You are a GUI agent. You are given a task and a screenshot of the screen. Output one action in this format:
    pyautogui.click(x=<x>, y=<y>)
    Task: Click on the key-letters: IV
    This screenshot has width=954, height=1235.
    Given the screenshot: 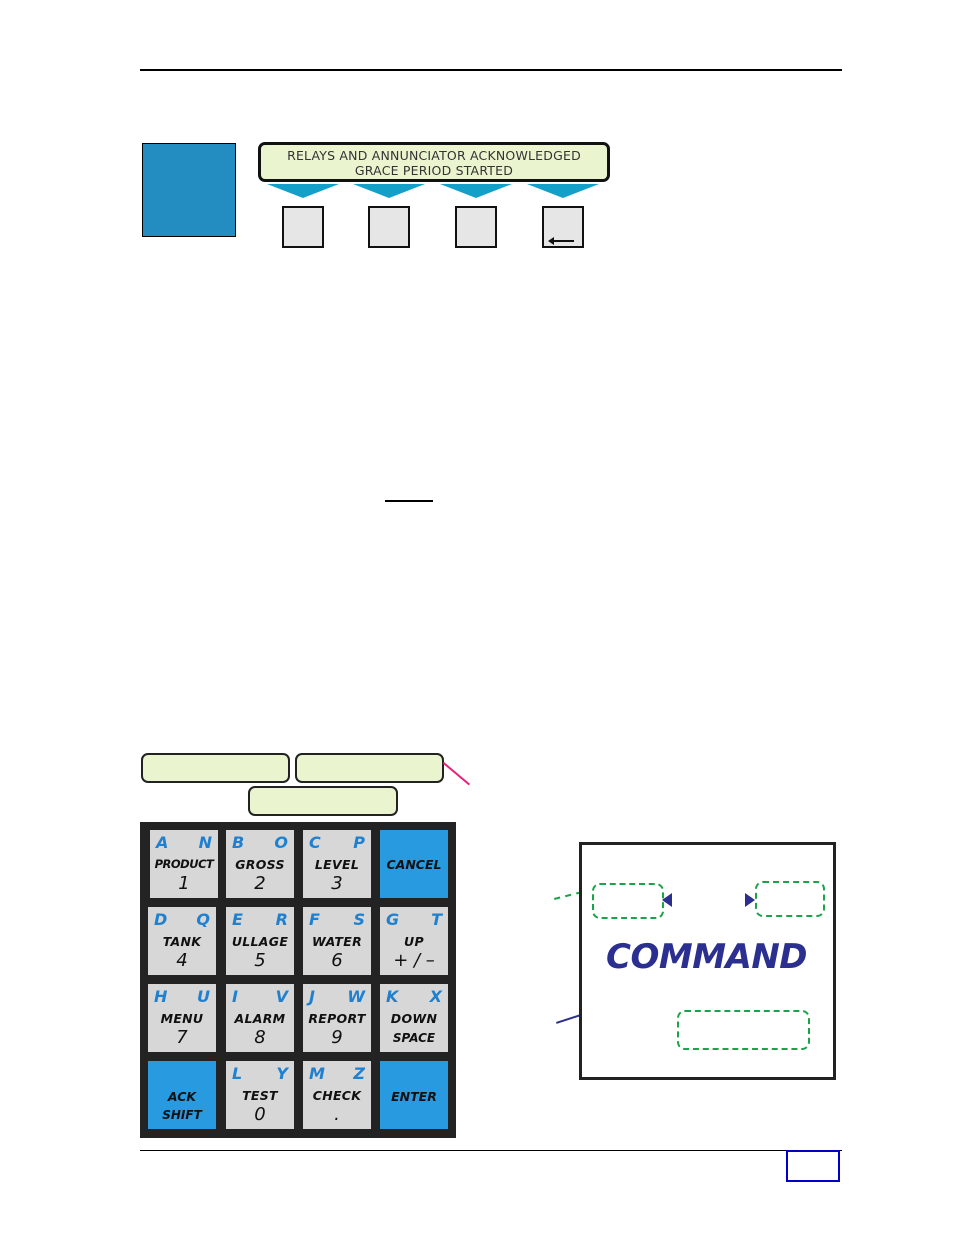 What is the action you would take?
    pyautogui.click(x=260, y=996)
    